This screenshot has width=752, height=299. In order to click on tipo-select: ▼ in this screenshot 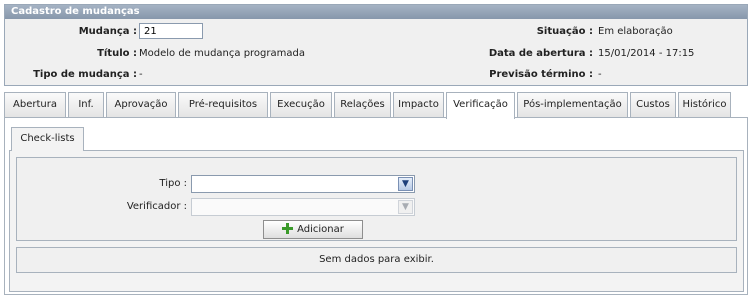, I will do `click(303, 184)`.